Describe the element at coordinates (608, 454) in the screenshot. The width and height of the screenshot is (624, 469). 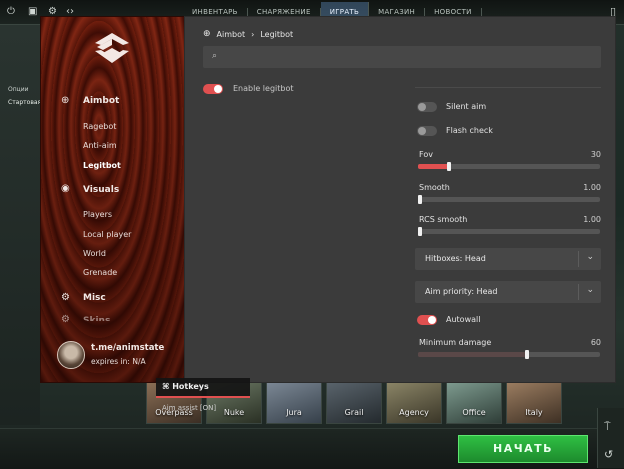
I see `history-icon: ↺` at that location.